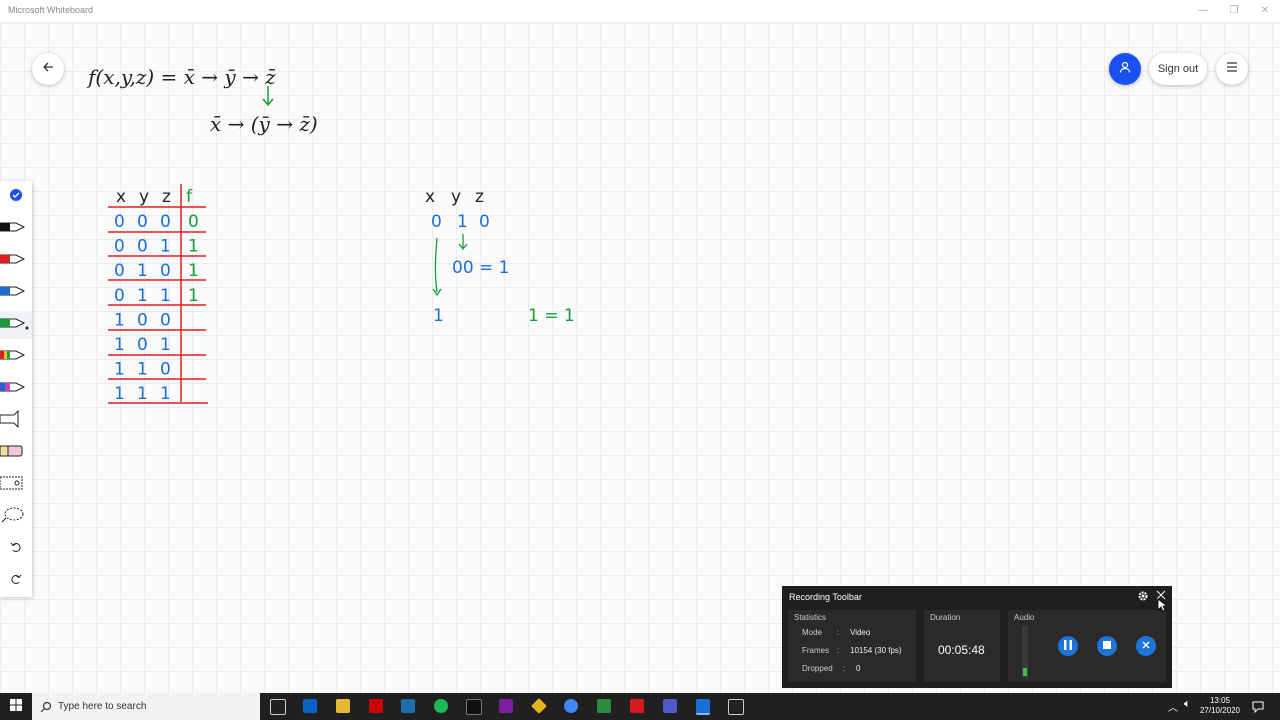 Image resolution: width=1280 pixels, height=720 pixels. Describe the element at coordinates (703, 707) in the screenshot. I see `whiteboard-app-icon` at that location.